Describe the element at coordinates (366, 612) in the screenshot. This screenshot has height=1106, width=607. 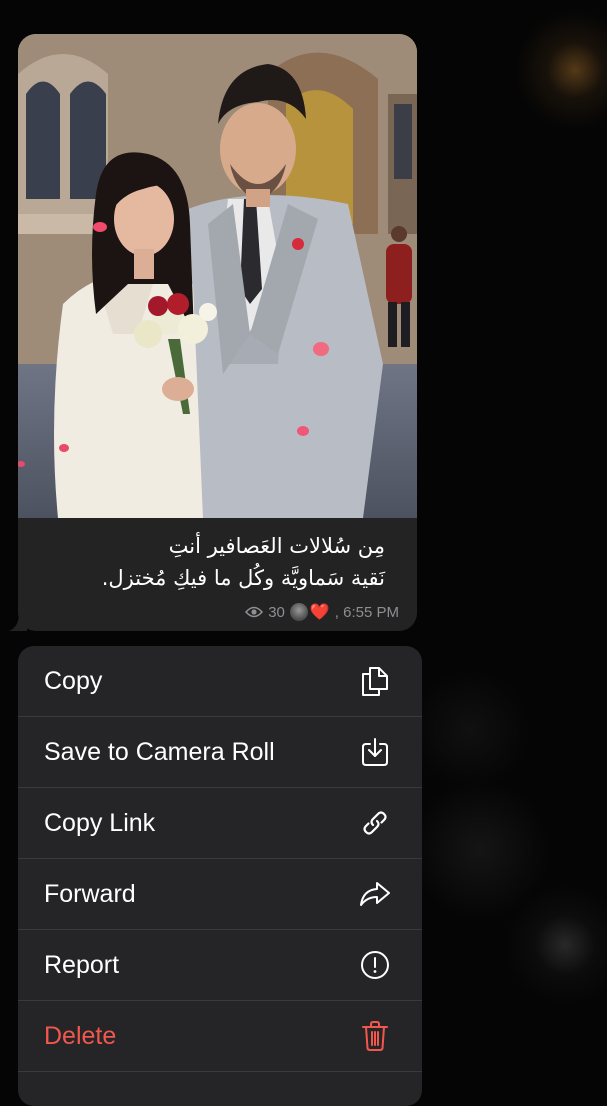
I see `message-time: , 6:55 PM` at that location.